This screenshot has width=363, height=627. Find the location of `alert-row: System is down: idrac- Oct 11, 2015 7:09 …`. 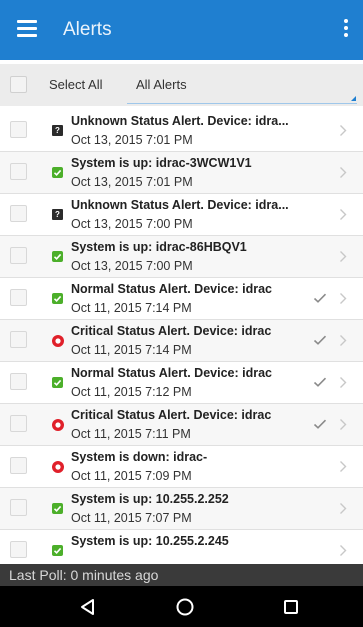

alert-row: System is down: idrac- Oct 11, 2015 7:09 … is located at coordinates (181, 467).